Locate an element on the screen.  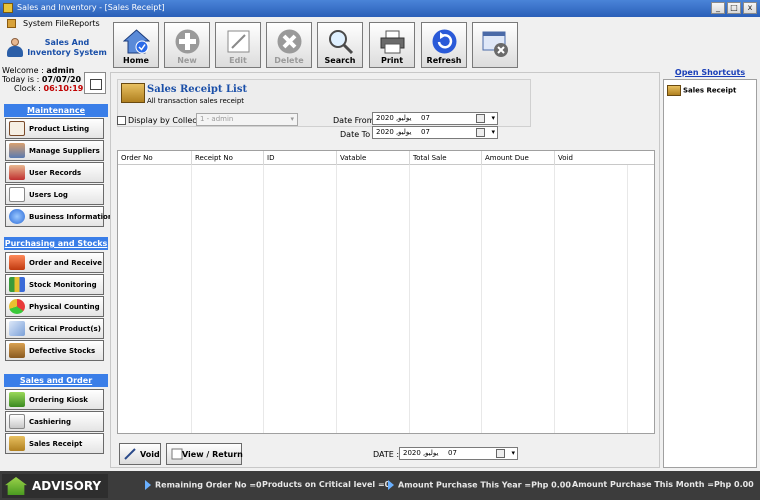
close-window-icon is located at coordinates (495, 44).